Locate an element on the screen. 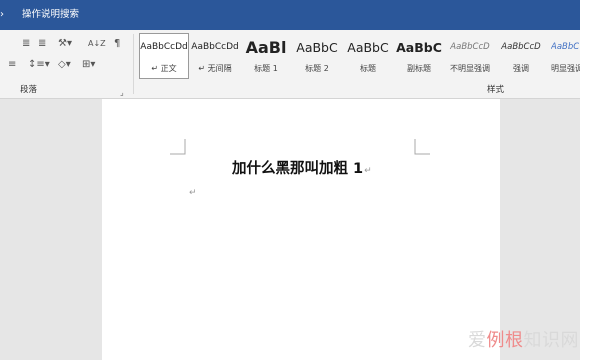 Image resolution: width=600 pixels, height=360 pixels. style-emphasis: AaBbCcD 强调 is located at coordinates (521, 56).